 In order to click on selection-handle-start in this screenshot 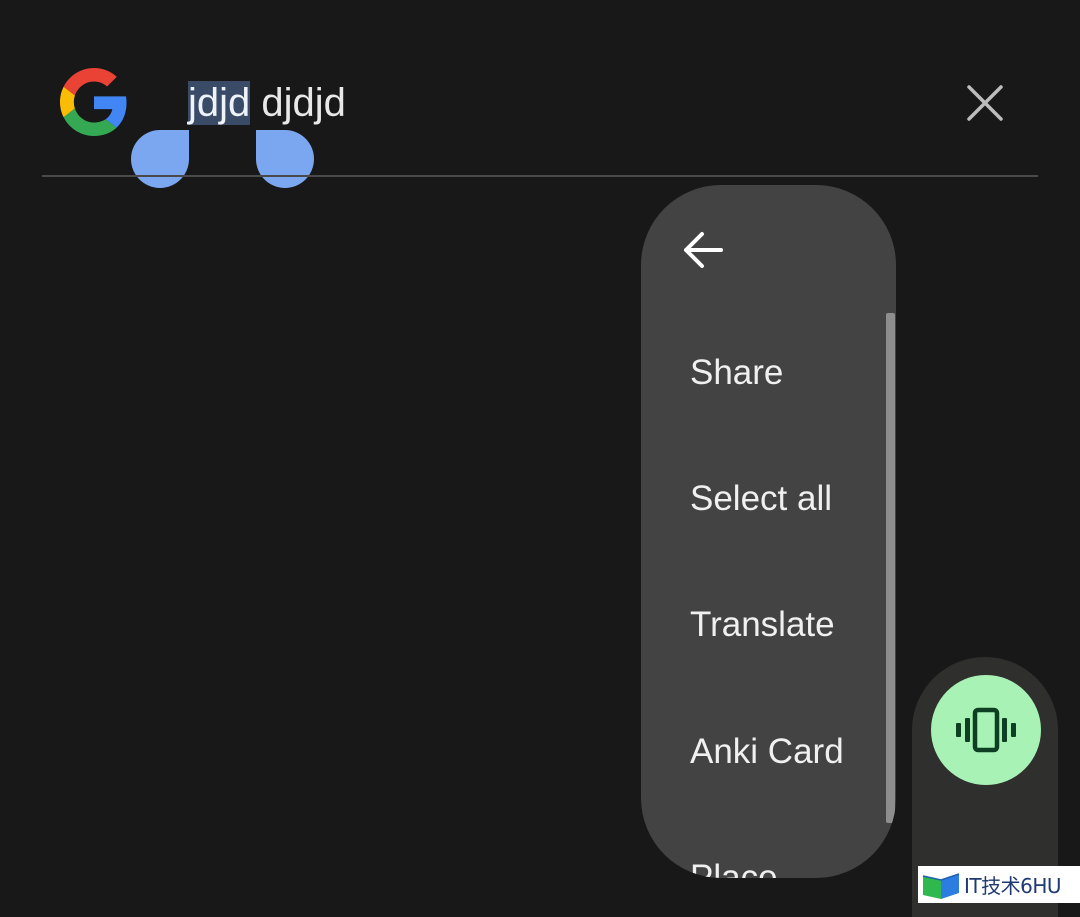, I will do `click(160, 159)`.